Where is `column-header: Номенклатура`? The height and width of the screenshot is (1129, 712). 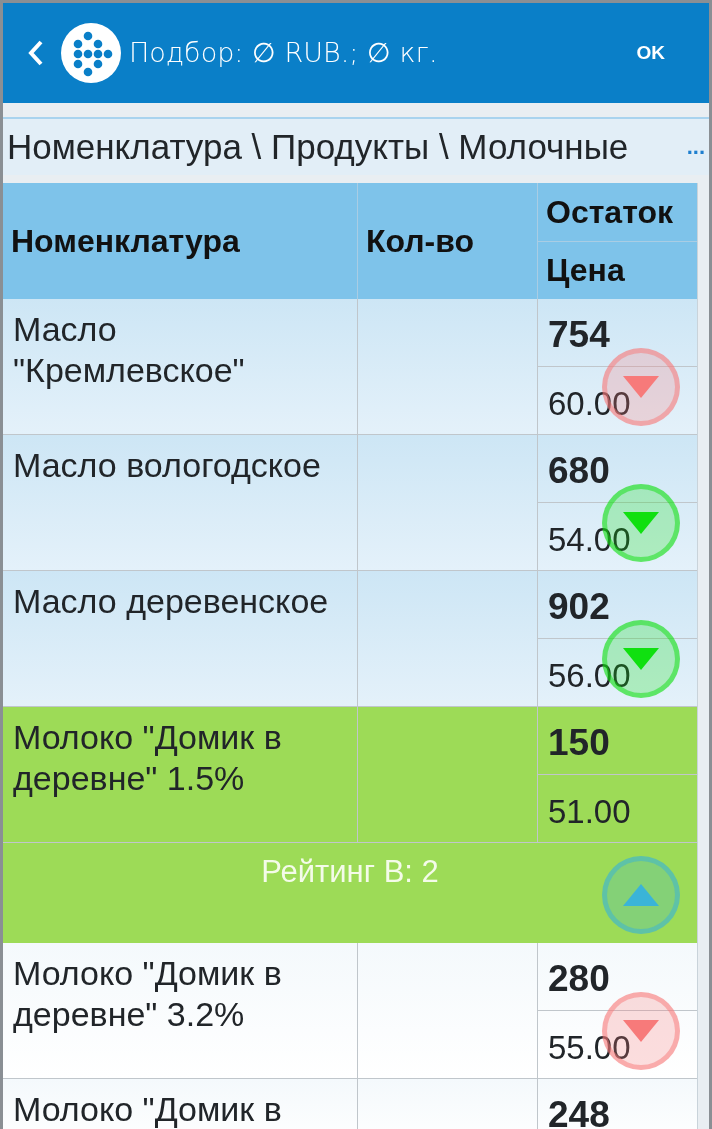
column-header: Номенклатура is located at coordinates (125, 241).